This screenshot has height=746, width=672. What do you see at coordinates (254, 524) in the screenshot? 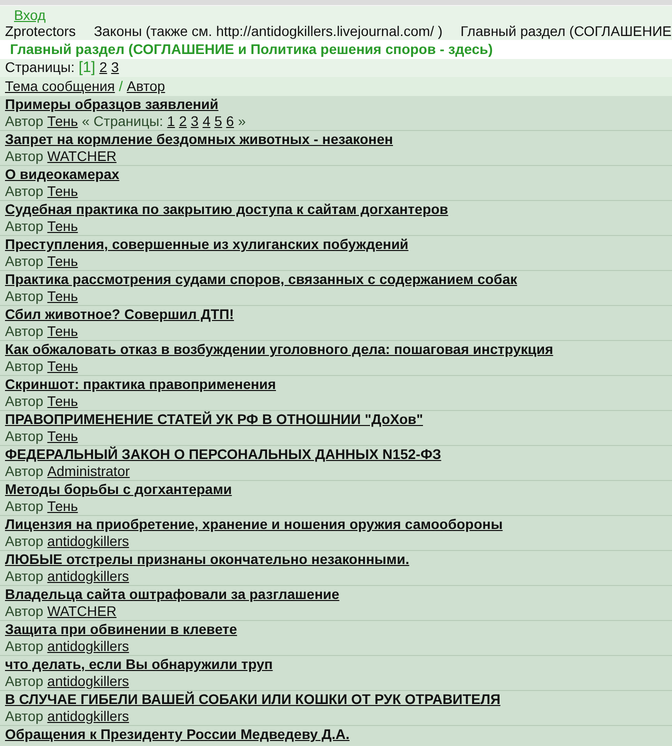
I see `topic-link: Лицензия на приобретение, хранение и ношения оружия самообороны` at bounding box center [254, 524].